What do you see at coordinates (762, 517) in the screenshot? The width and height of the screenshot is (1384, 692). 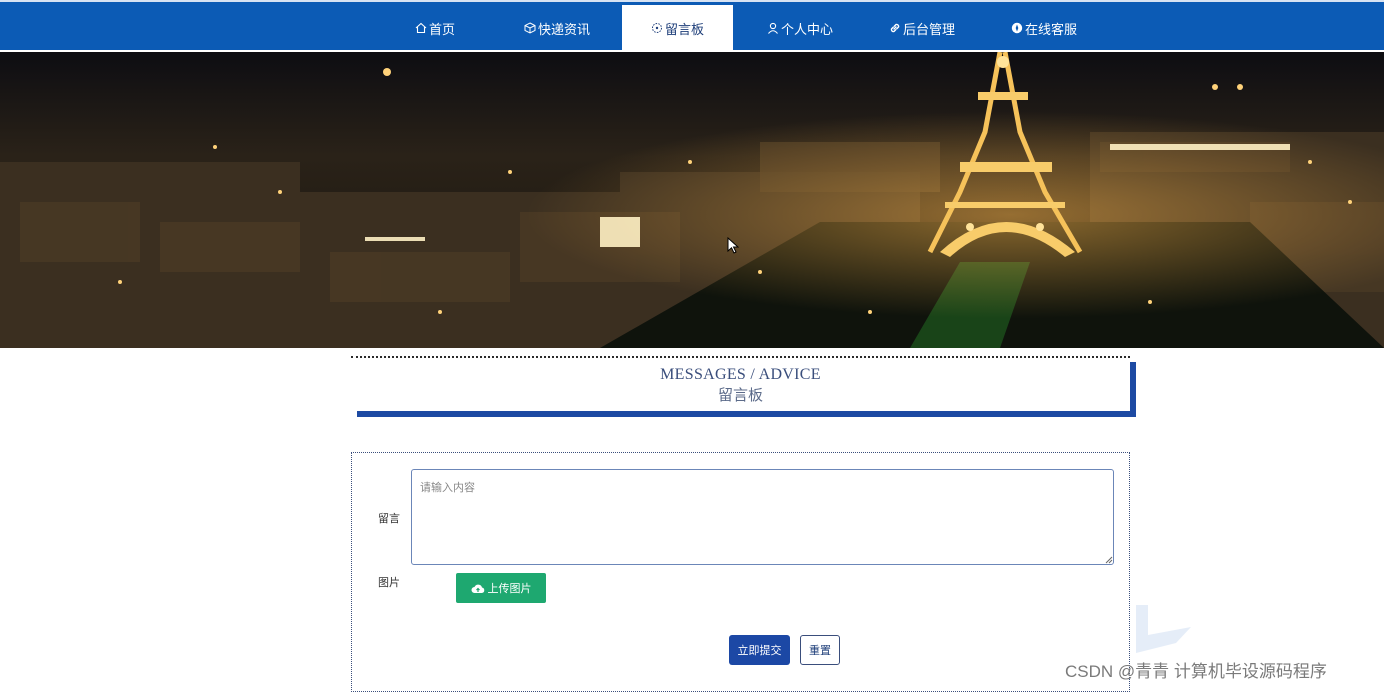 I see `message-textarea` at bounding box center [762, 517].